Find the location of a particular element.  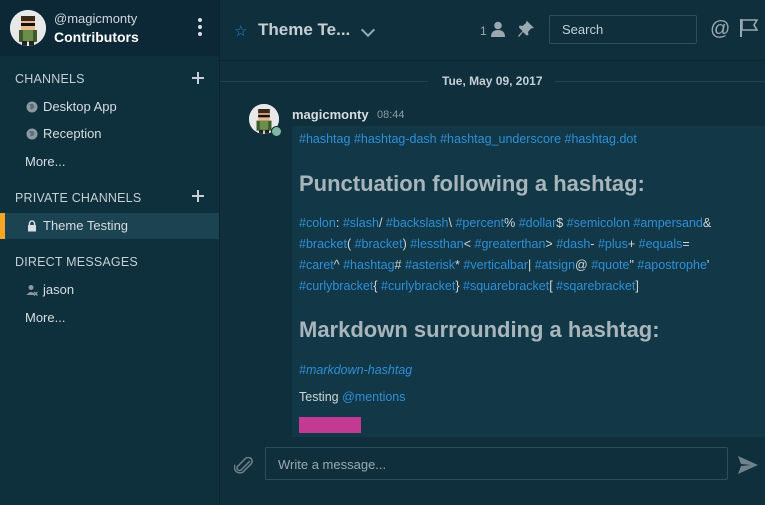

punctuation-char: | is located at coordinates (530, 265).